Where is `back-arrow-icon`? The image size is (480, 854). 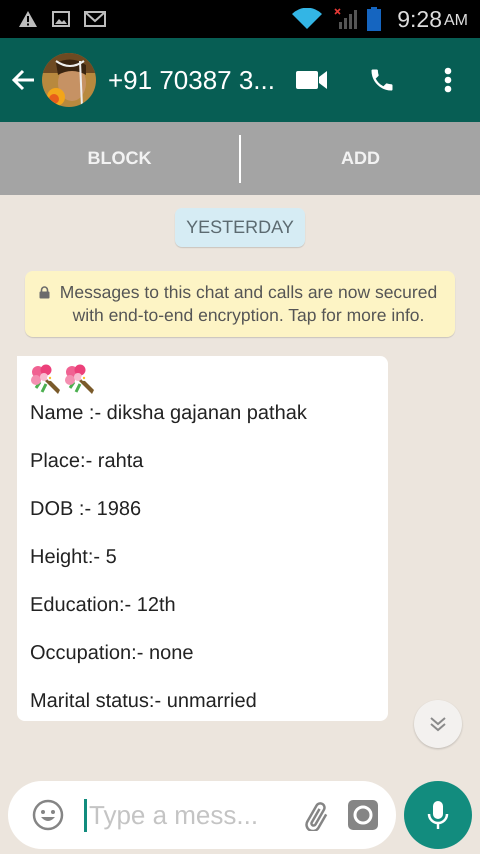 back-arrow-icon is located at coordinates (23, 80).